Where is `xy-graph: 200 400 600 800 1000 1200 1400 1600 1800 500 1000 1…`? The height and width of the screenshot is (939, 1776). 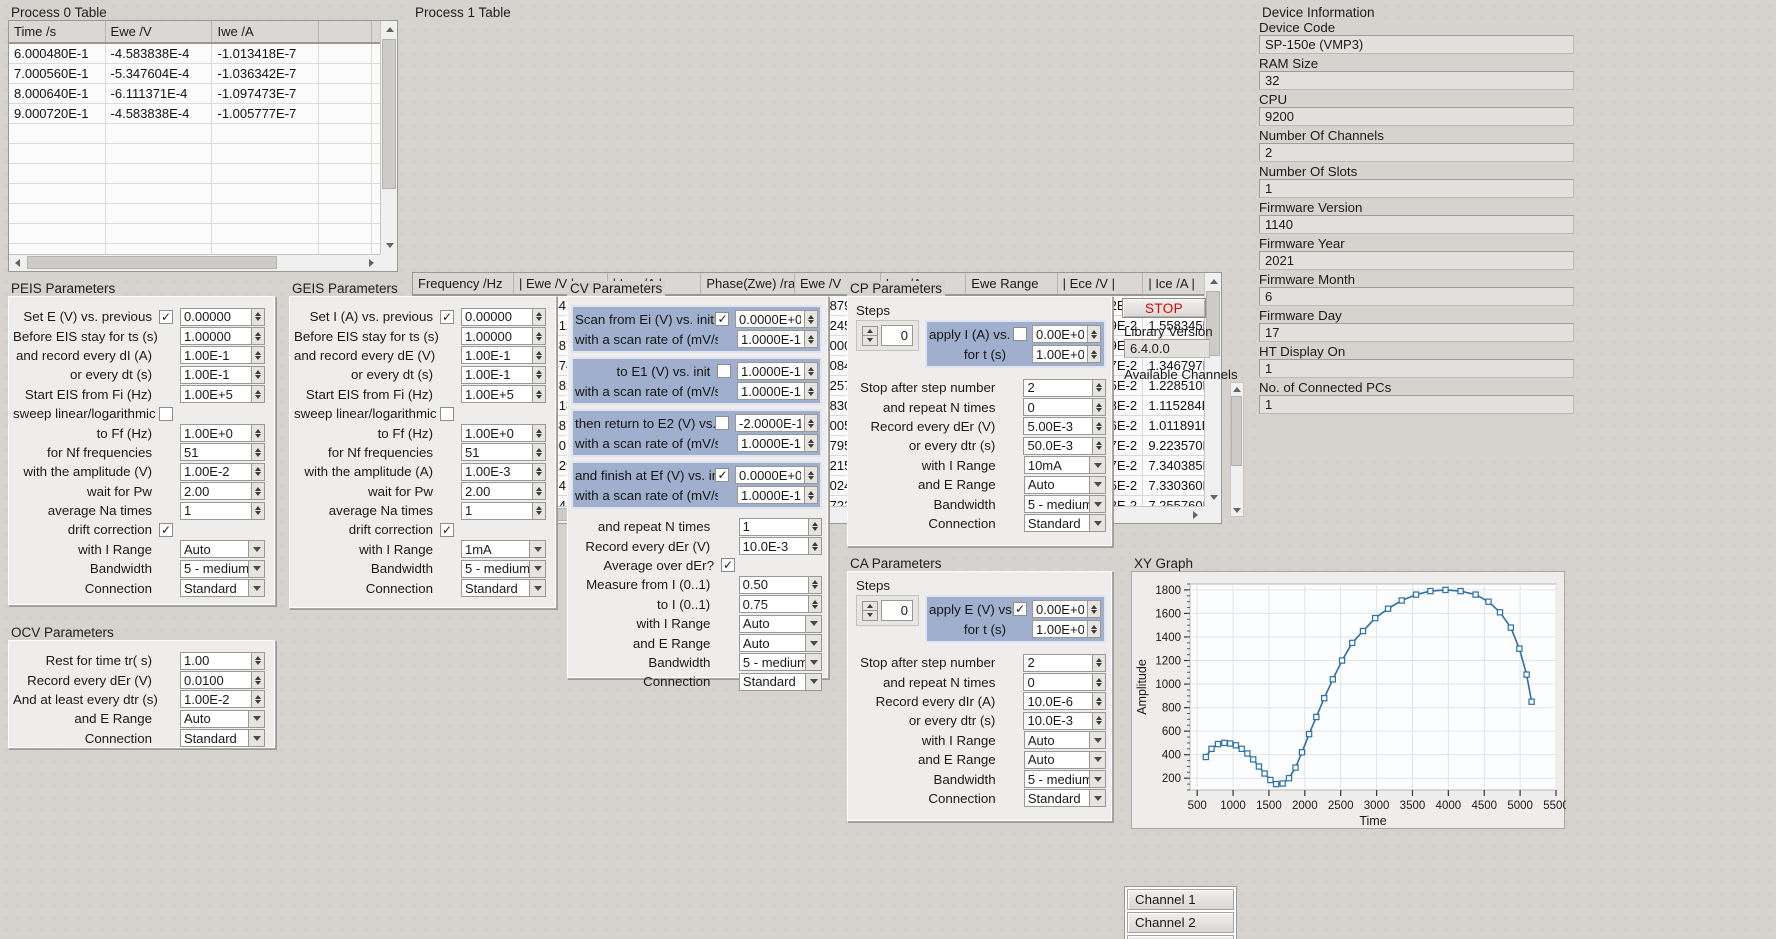 xy-graph: 200 400 600 800 1000 1200 1400 1600 1800 500 1000 1… is located at coordinates (1348, 700).